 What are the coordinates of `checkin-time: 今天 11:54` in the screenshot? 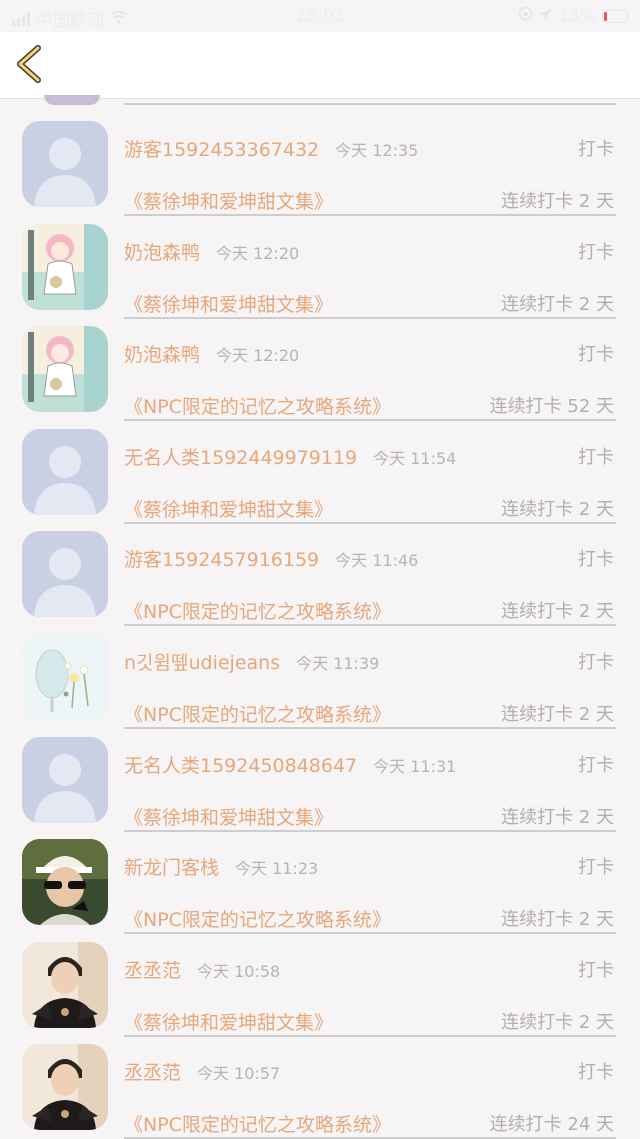 It's located at (415, 458).